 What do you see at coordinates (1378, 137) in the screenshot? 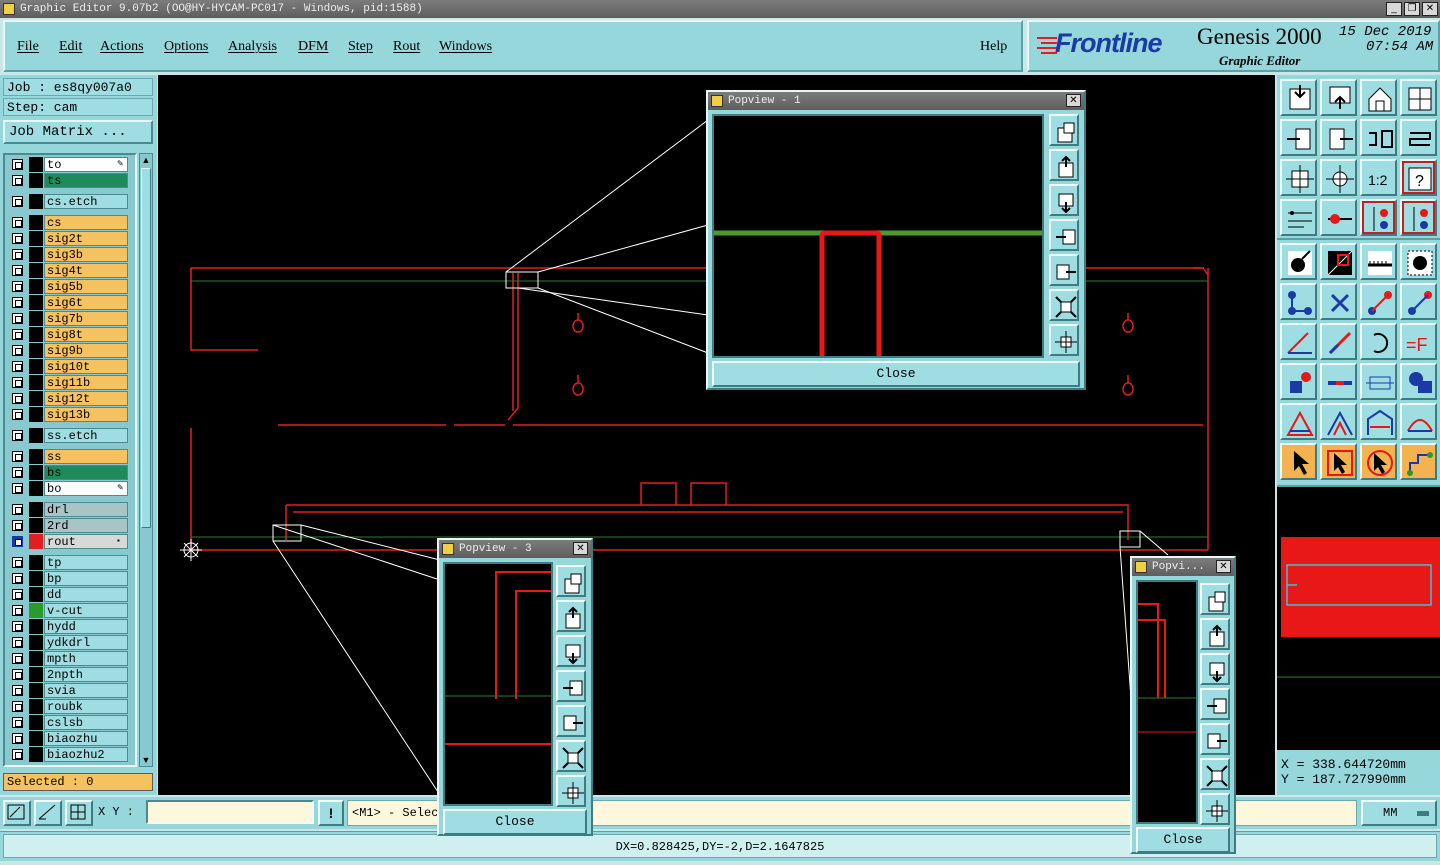
I see `snap-tool-button` at bounding box center [1378, 137].